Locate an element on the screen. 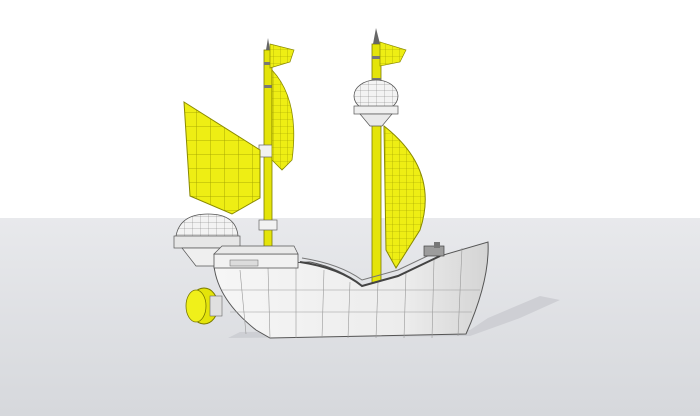 The width and height of the screenshot is (700, 416). deck-cabin is located at coordinates (256, 257).